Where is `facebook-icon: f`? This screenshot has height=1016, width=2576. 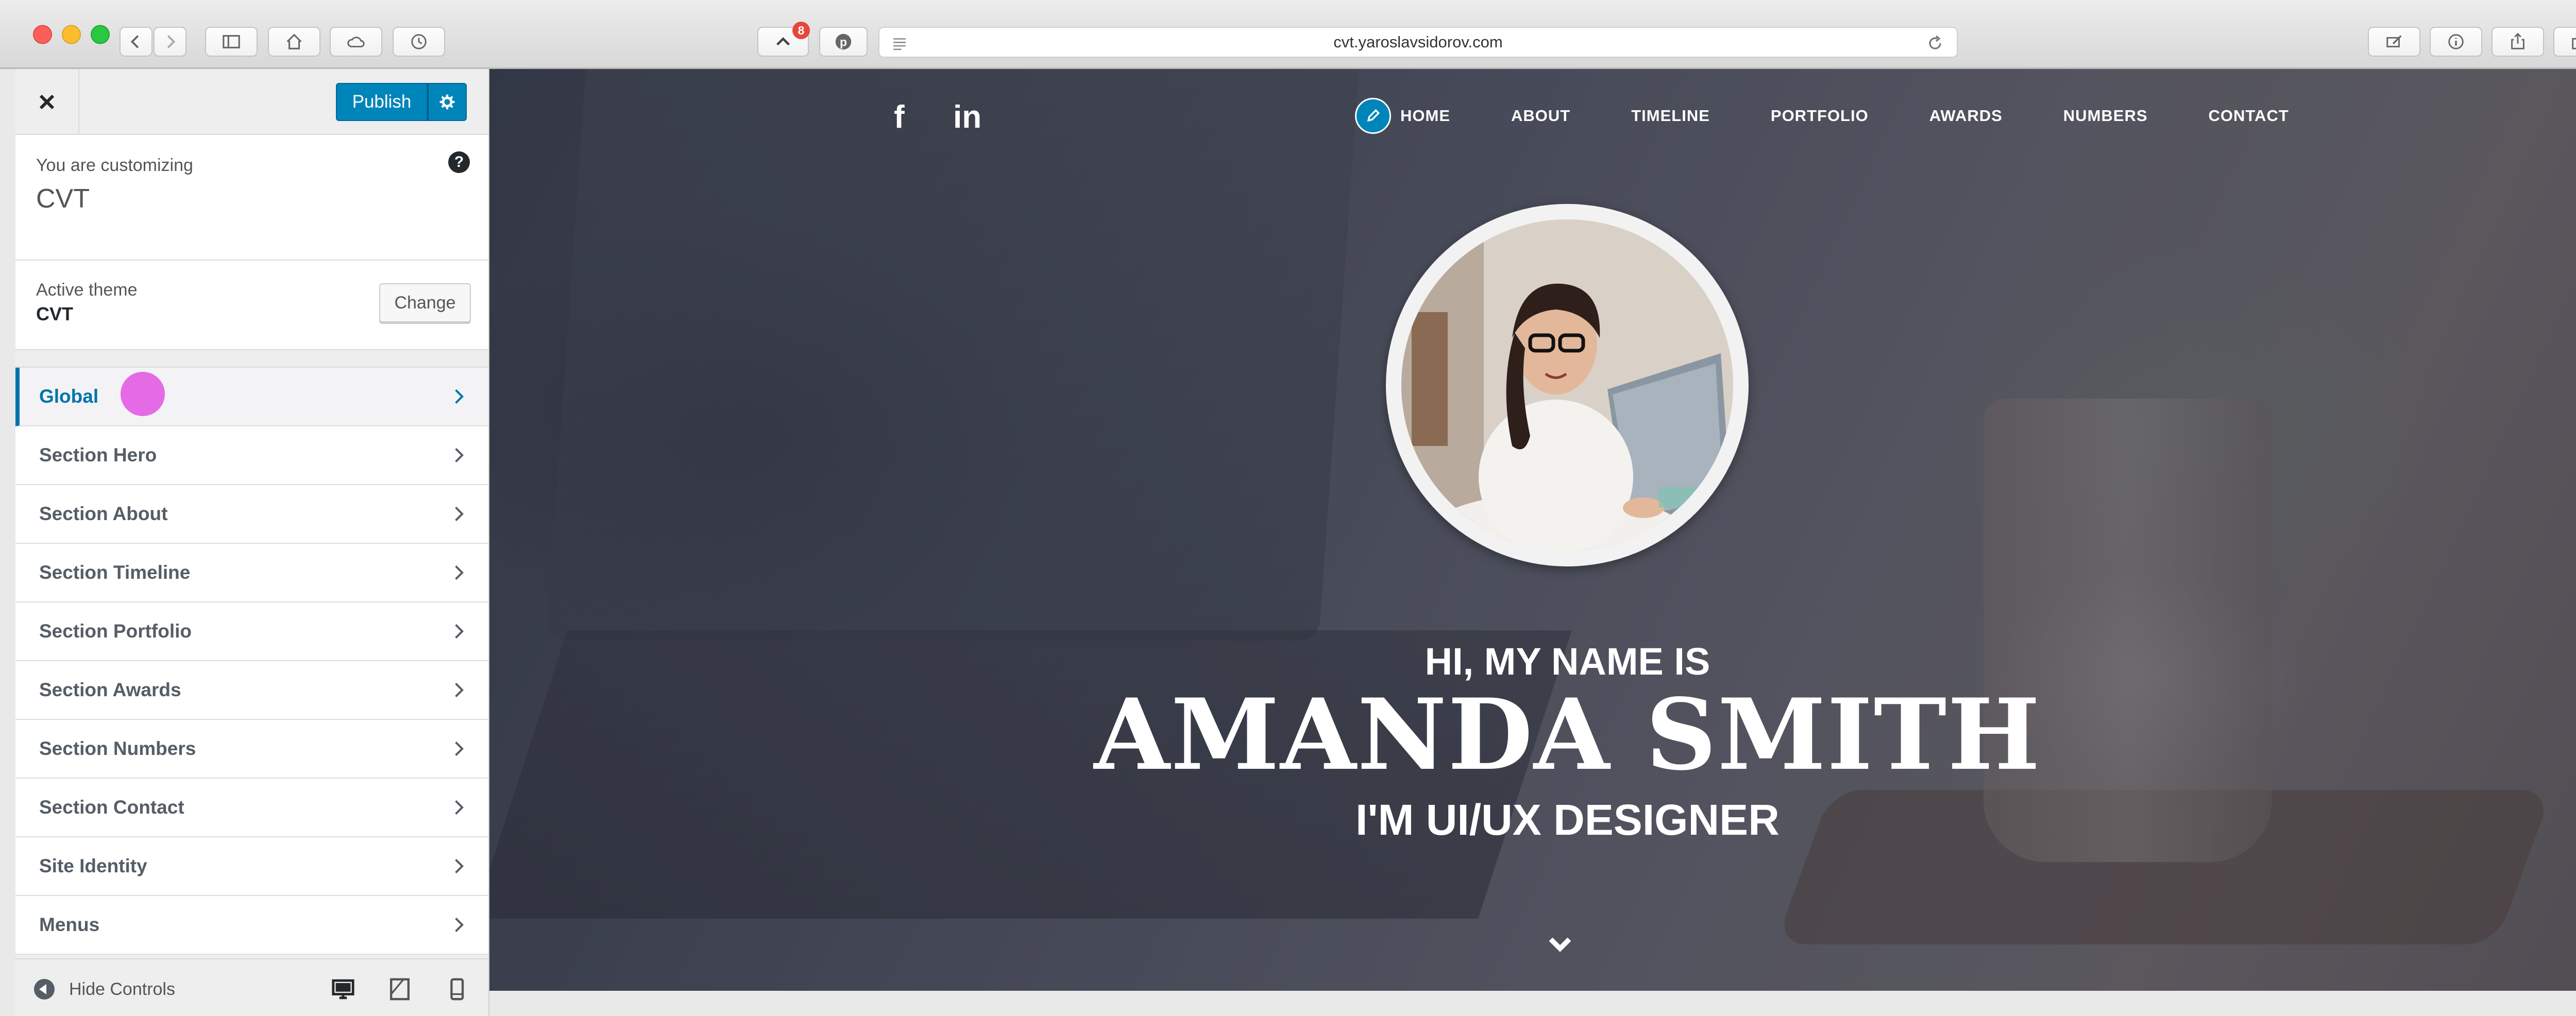
facebook-icon: f is located at coordinates (899, 117).